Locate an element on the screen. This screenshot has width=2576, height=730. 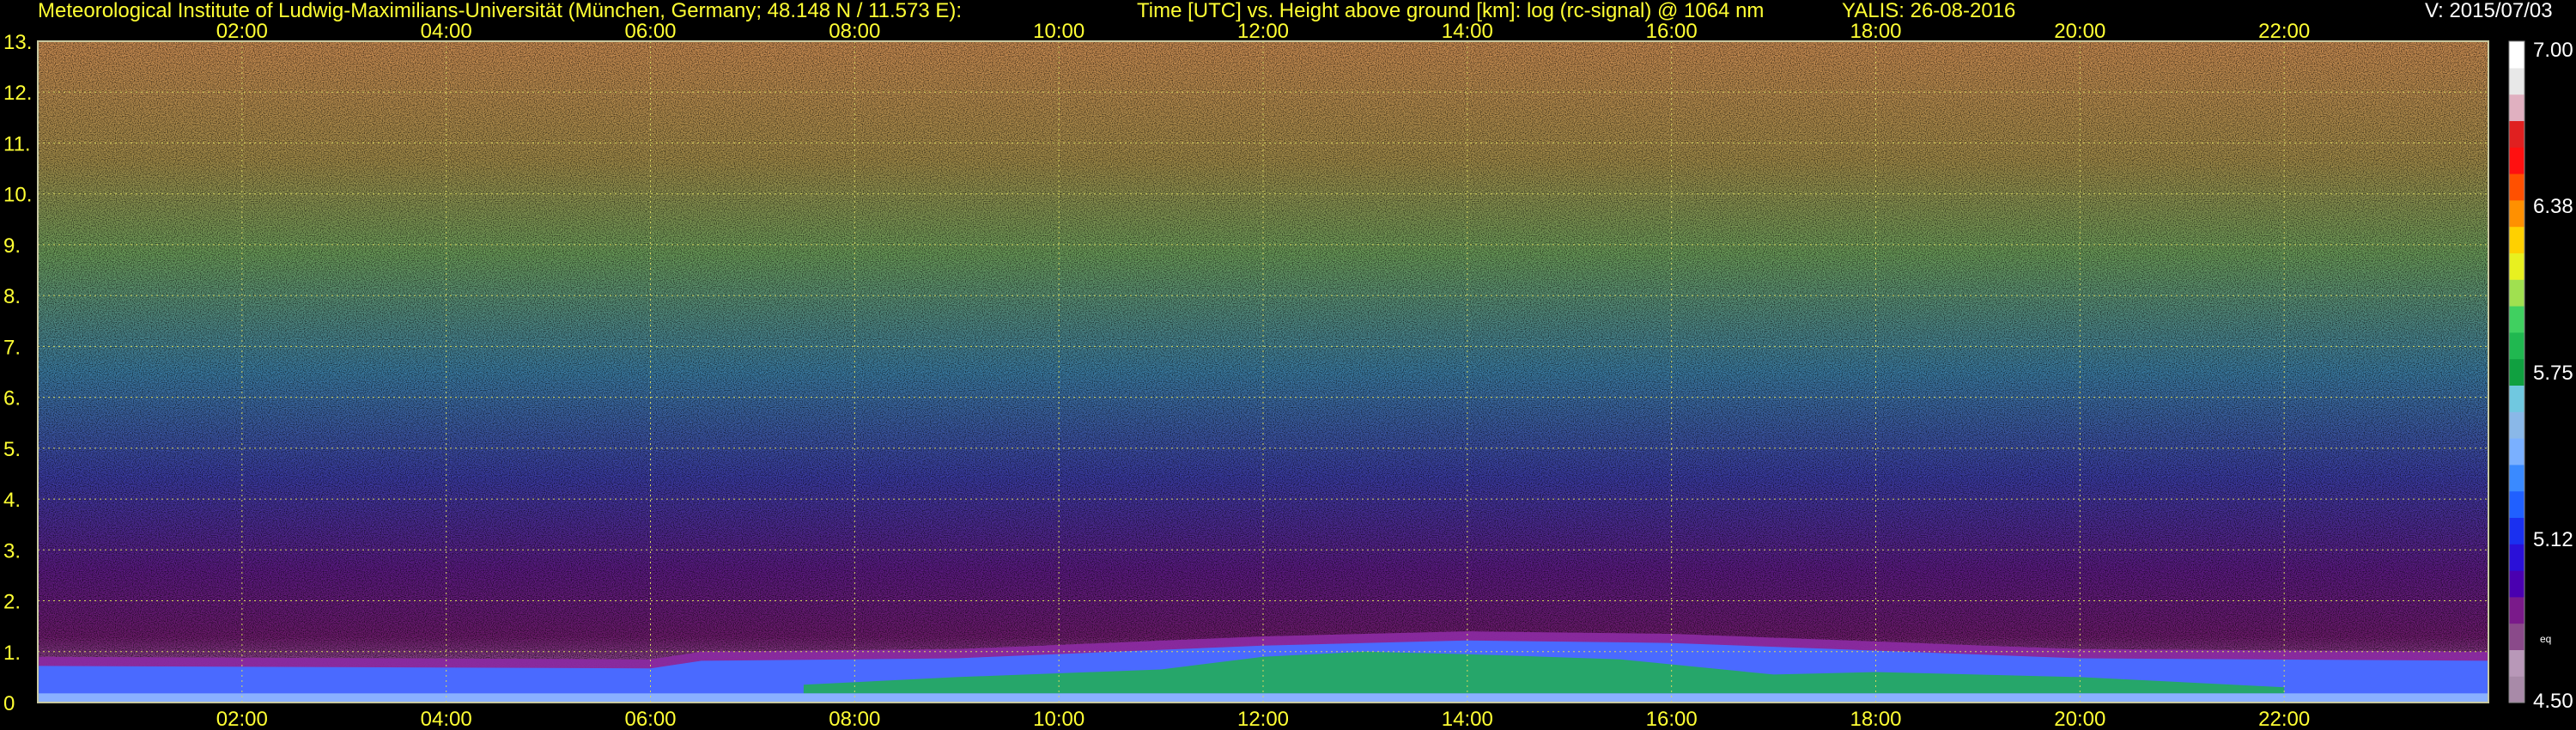
y-tick-label: 7. is located at coordinates (12, 347).